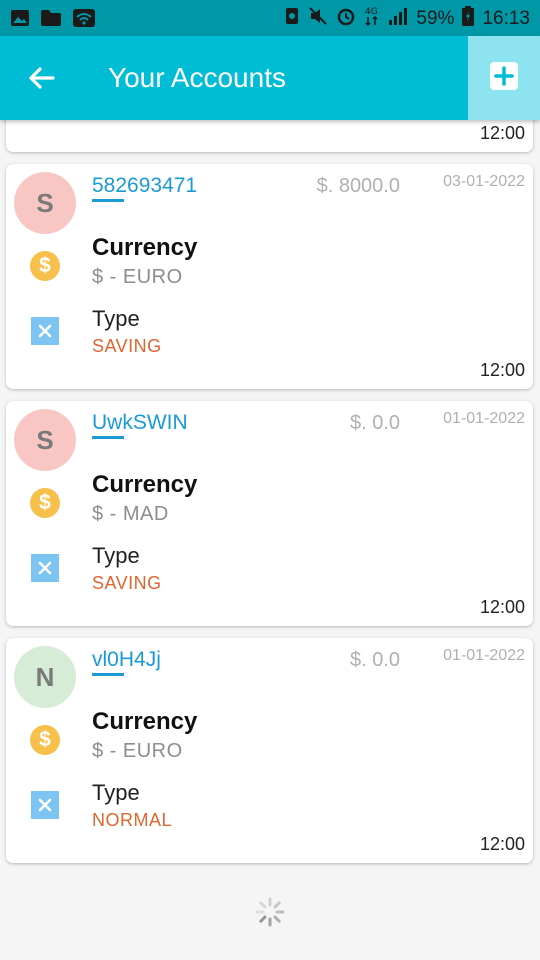 The height and width of the screenshot is (960, 540). I want to click on currency-value: $ - MAD, so click(130, 514).